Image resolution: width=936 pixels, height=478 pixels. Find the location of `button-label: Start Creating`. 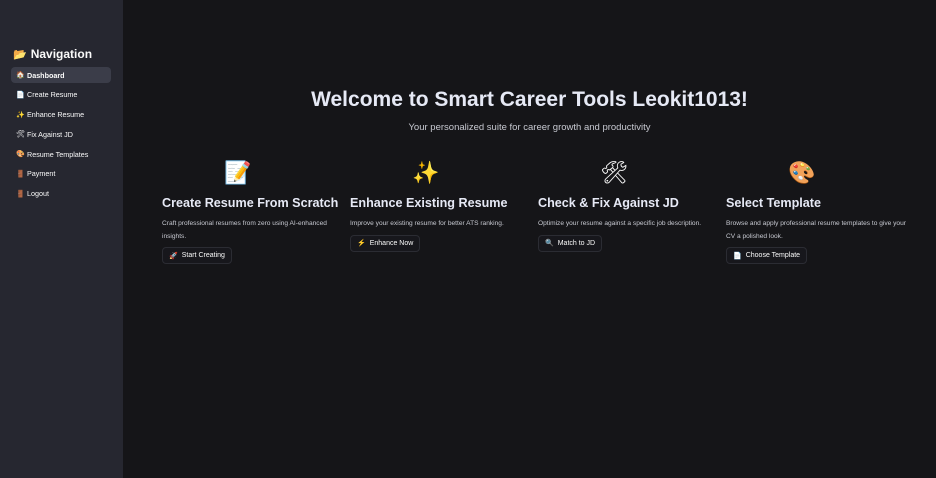

button-label: Start Creating is located at coordinates (203, 255).